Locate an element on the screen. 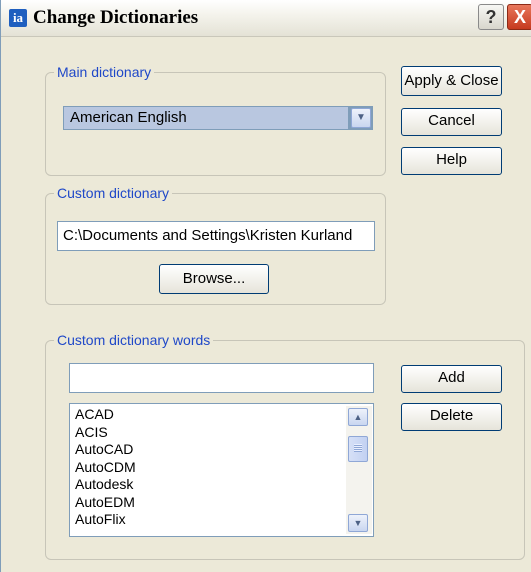 The image size is (531, 572). list-item: AutoEDM is located at coordinates (105, 503).